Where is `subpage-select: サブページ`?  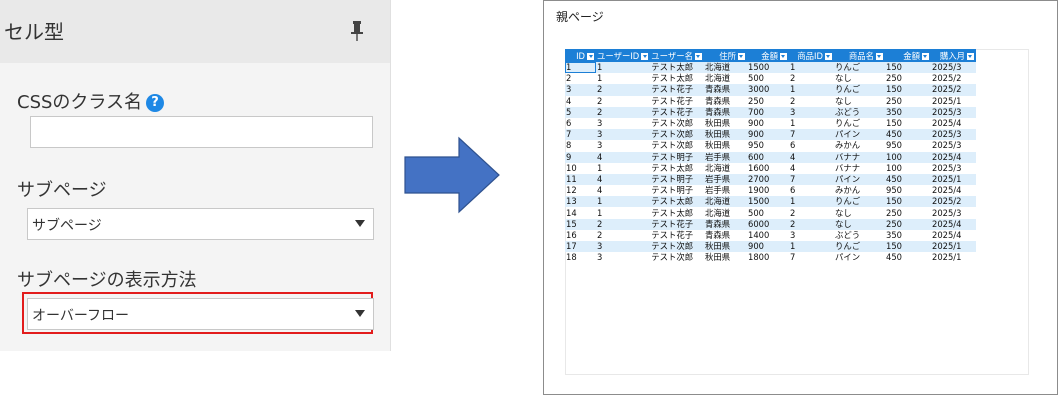 subpage-select: サブページ is located at coordinates (200, 224).